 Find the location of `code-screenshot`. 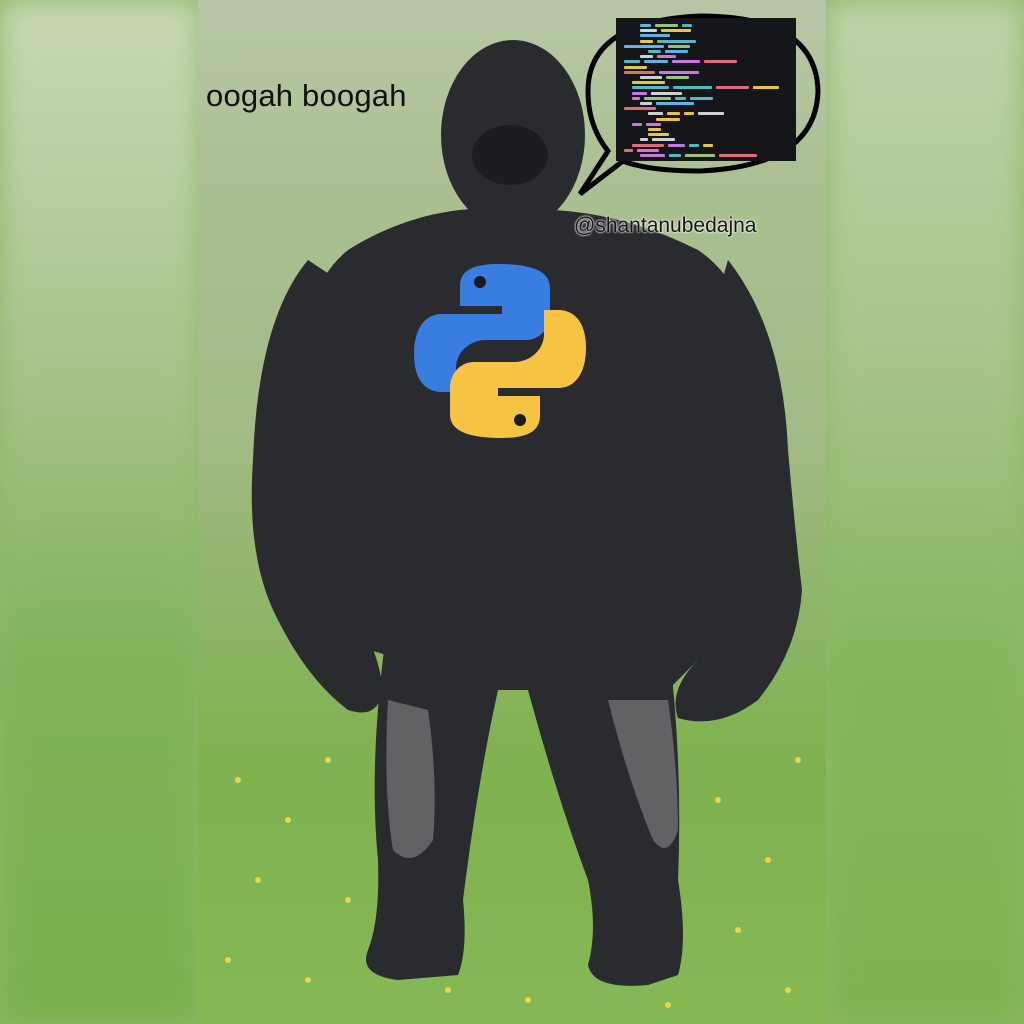

code-screenshot is located at coordinates (706, 89).